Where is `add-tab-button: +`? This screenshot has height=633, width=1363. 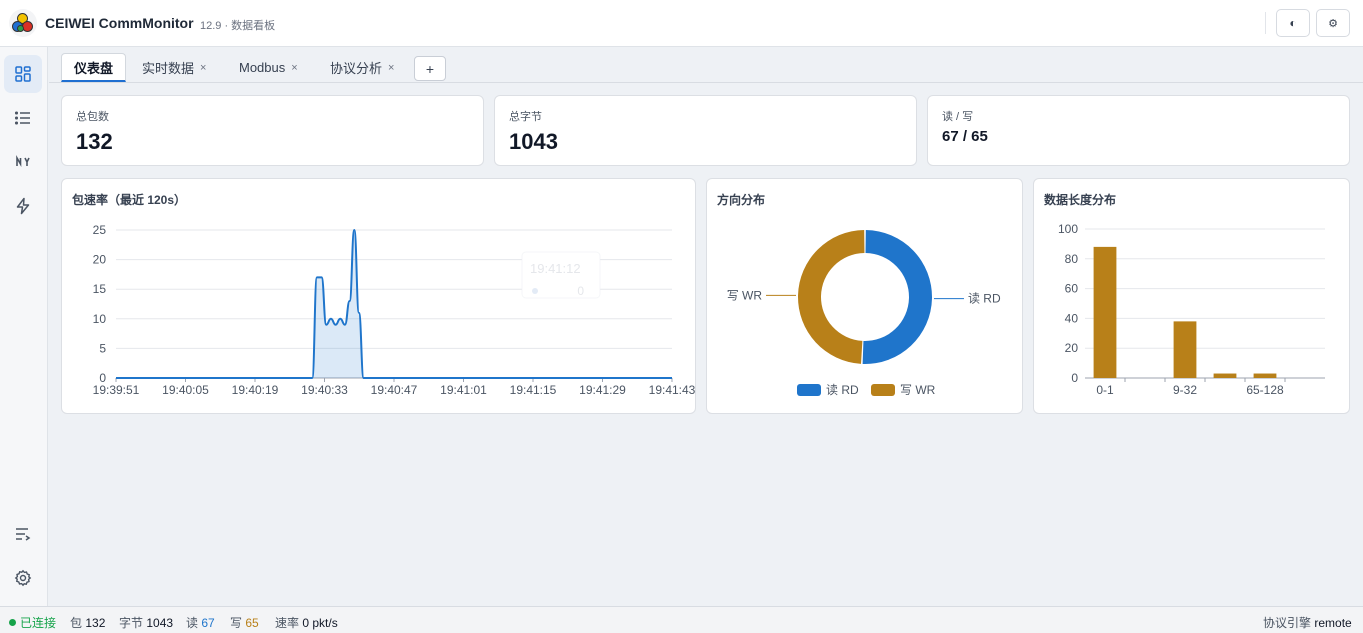 add-tab-button: + is located at coordinates (430, 68).